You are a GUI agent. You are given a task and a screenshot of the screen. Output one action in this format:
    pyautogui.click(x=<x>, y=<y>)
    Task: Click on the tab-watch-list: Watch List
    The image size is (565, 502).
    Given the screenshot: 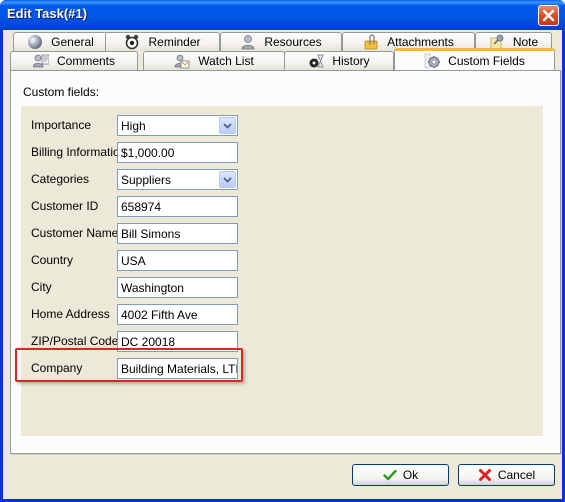 What is the action you would take?
    pyautogui.click(x=214, y=60)
    